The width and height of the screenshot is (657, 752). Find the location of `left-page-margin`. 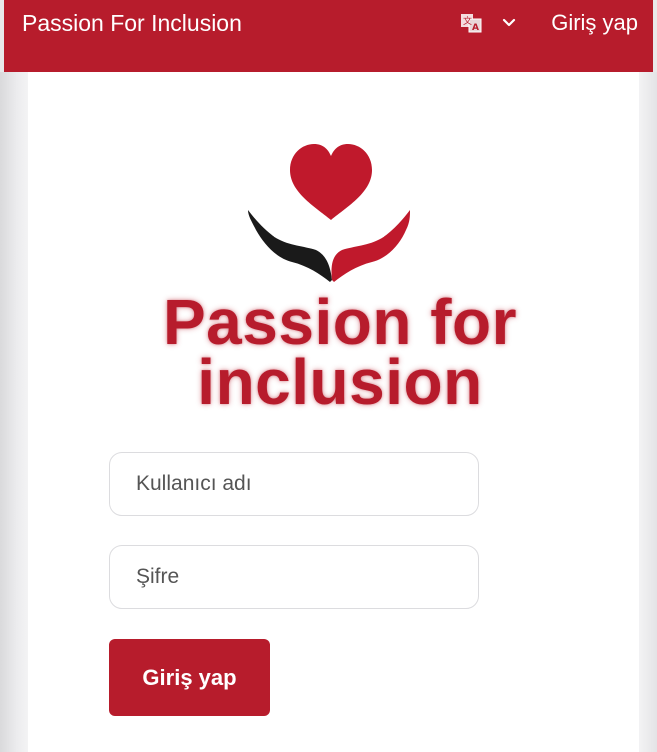

left-page-margin is located at coordinates (14, 412).